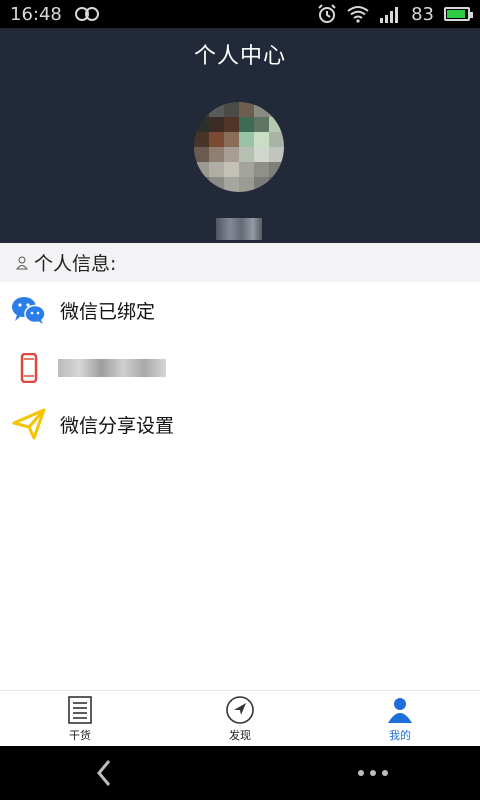 Image resolution: width=480 pixels, height=800 pixels. Describe the element at coordinates (104, 773) in the screenshot. I see `back-icon` at that location.